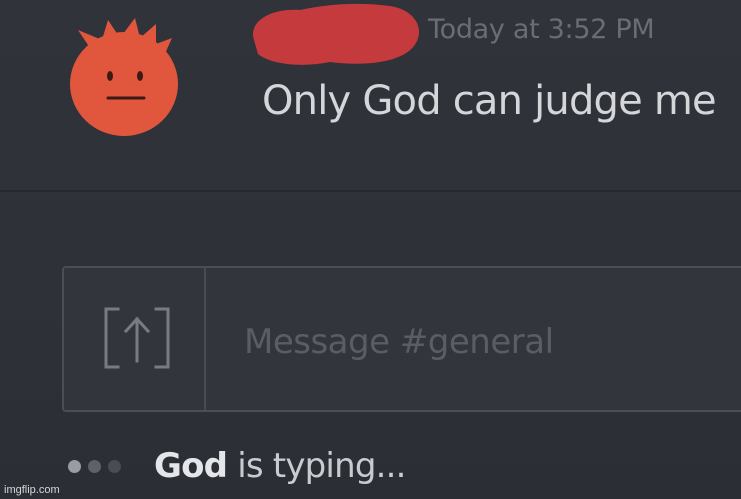  What do you see at coordinates (32, 490) in the screenshot?
I see `watermark: imgflip.com` at bounding box center [32, 490].